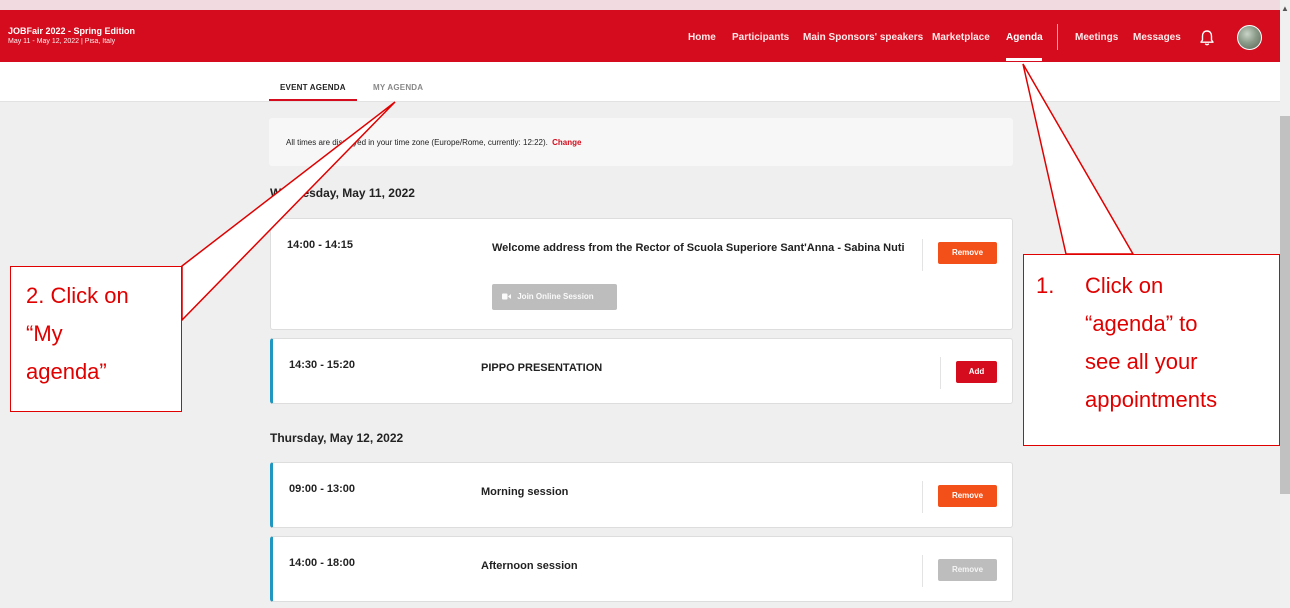 The width and height of the screenshot is (1290, 608). I want to click on annotation-line: Click on, so click(1124, 285).